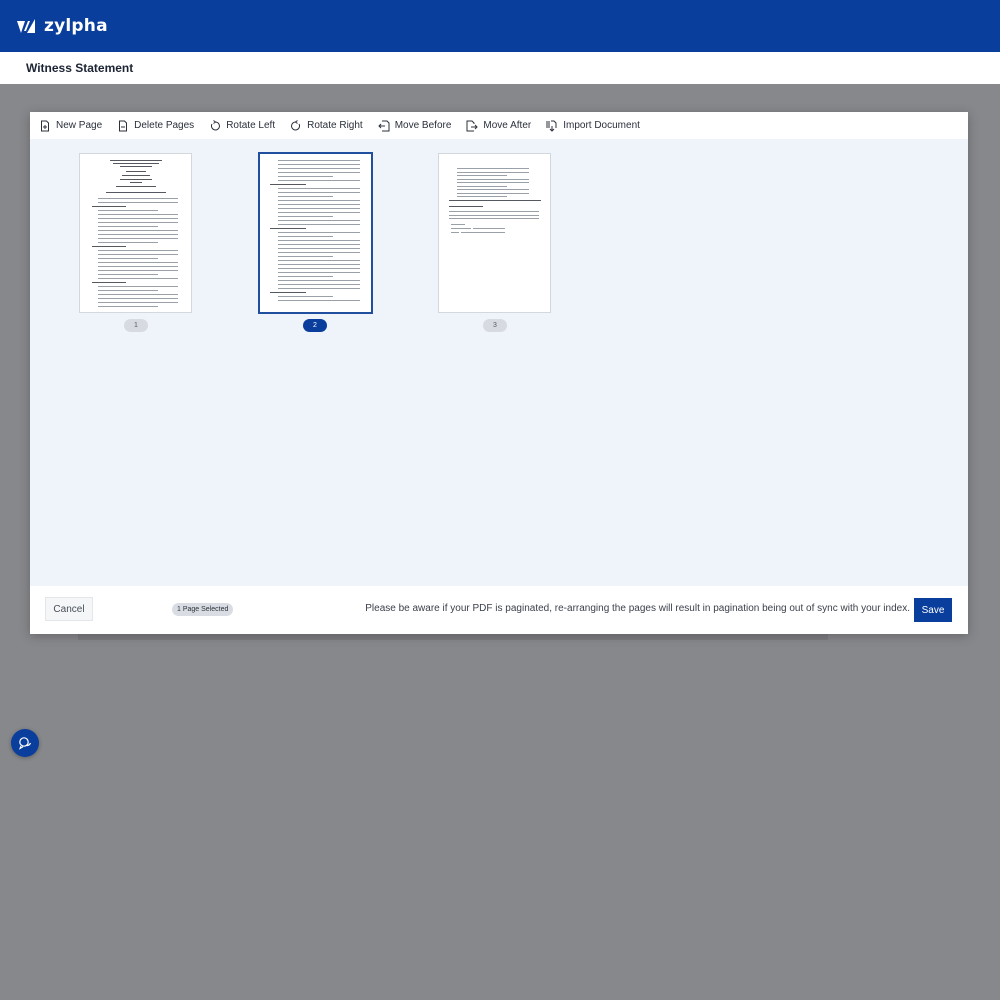  Describe the element at coordinates (26, 26) in the screenshot. I see `zylpha-logo-icon` at that location.